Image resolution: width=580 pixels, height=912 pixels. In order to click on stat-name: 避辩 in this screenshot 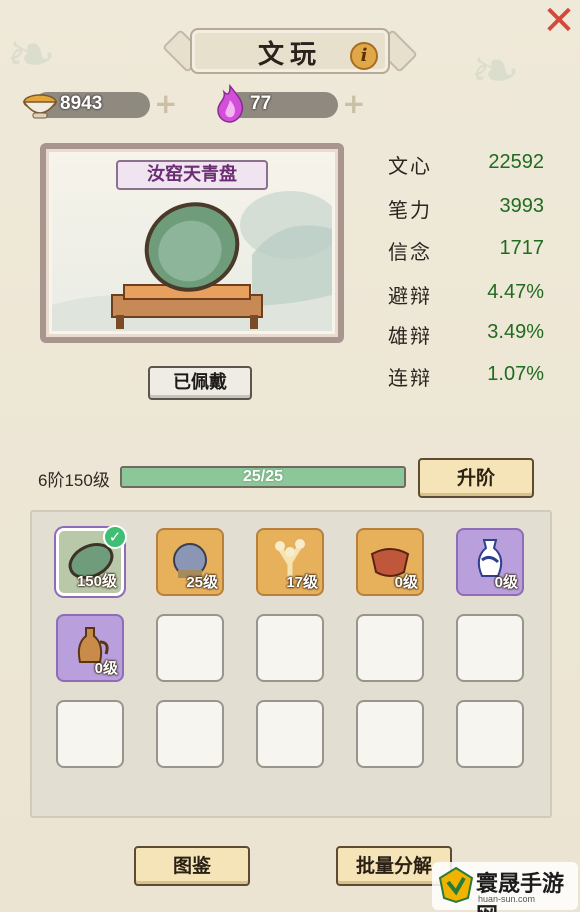, I will do `click(410, 296)`.